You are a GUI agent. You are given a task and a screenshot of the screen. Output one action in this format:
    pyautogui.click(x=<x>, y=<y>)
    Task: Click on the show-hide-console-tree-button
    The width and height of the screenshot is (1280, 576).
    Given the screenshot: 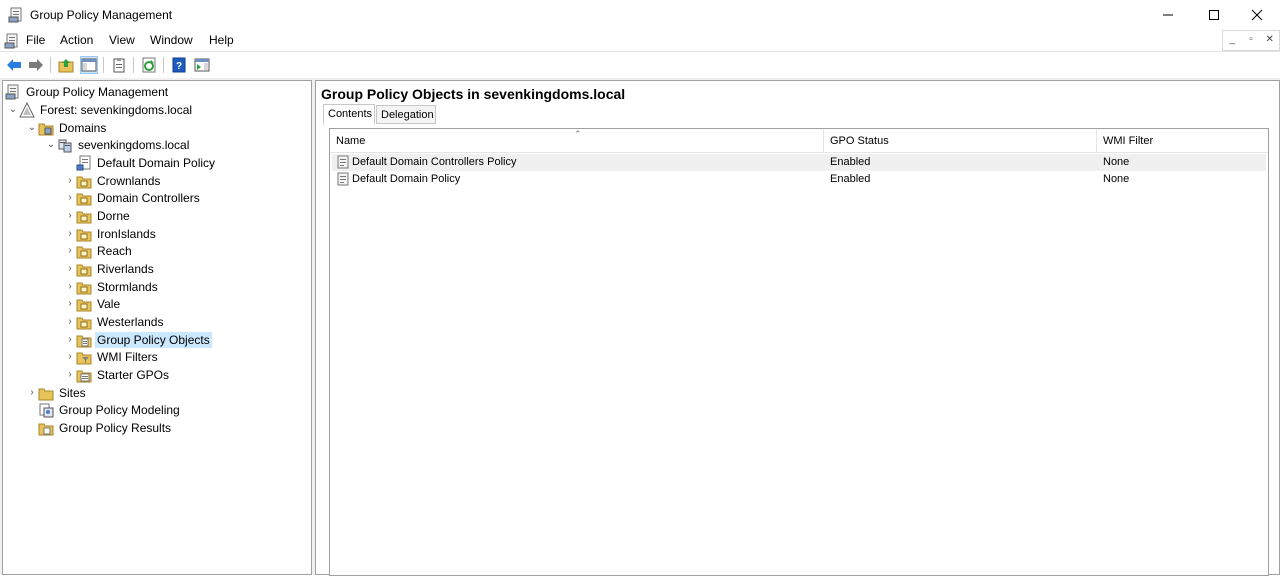 What is the action you would take?
    pyautogui.click(x=89, y=65)
    